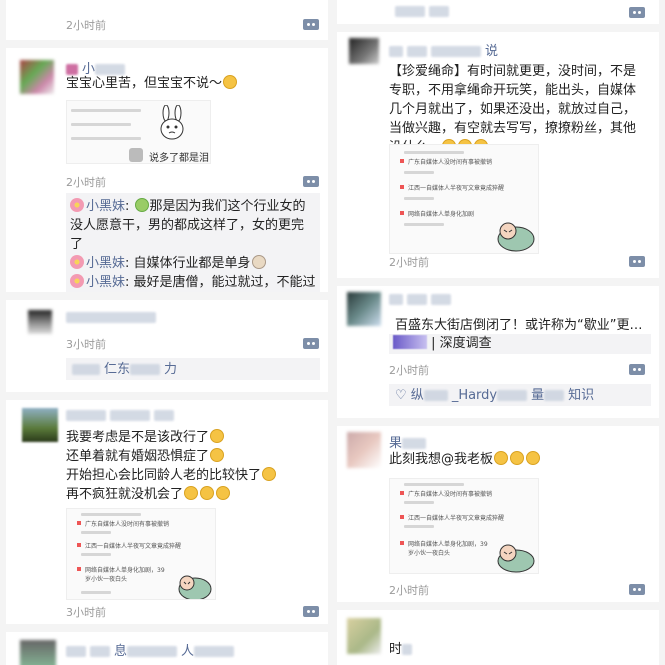  What do you see at coordinates (474, 395) in the screenshot?
I see `liker-name: _Hardy` at bounding box center [474, 395].